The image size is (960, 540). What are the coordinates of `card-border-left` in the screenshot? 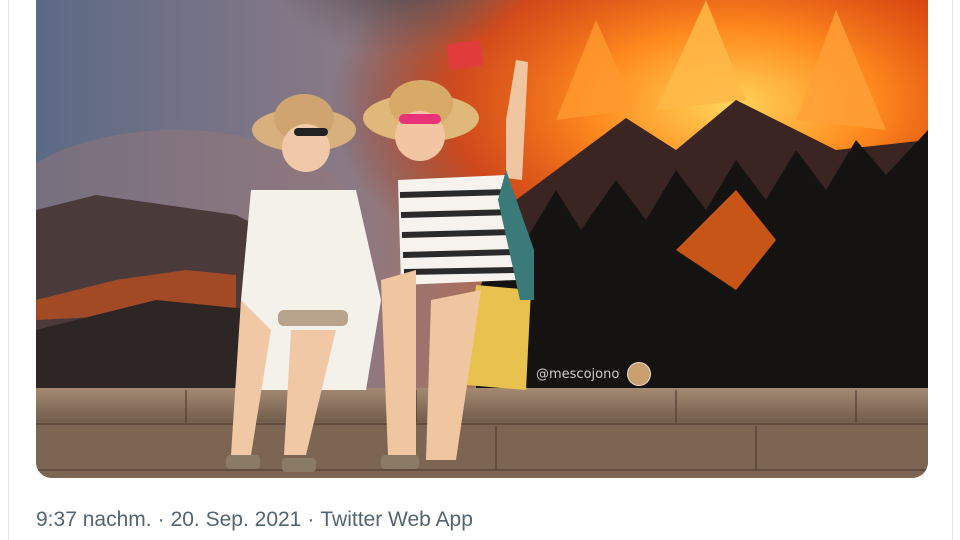 It's located at (8, 270).